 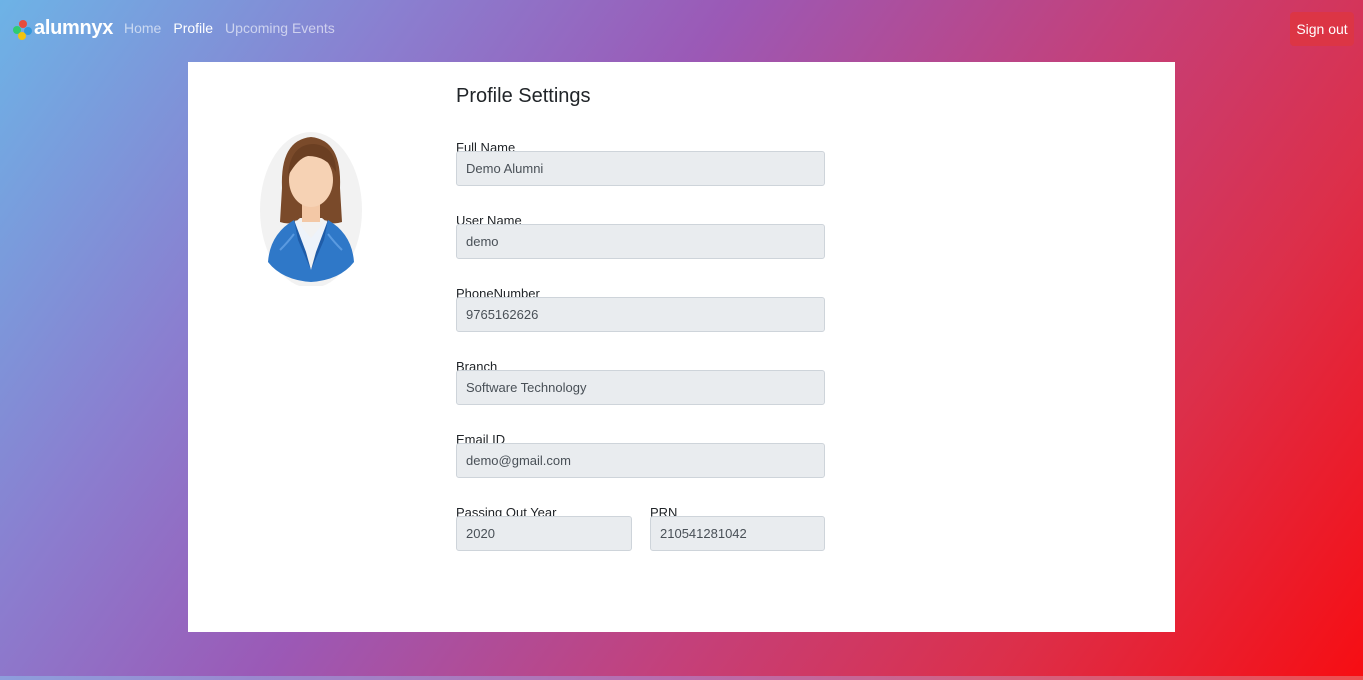 I want to click on page-title: Profile Settings, so click(x=523, y=96).